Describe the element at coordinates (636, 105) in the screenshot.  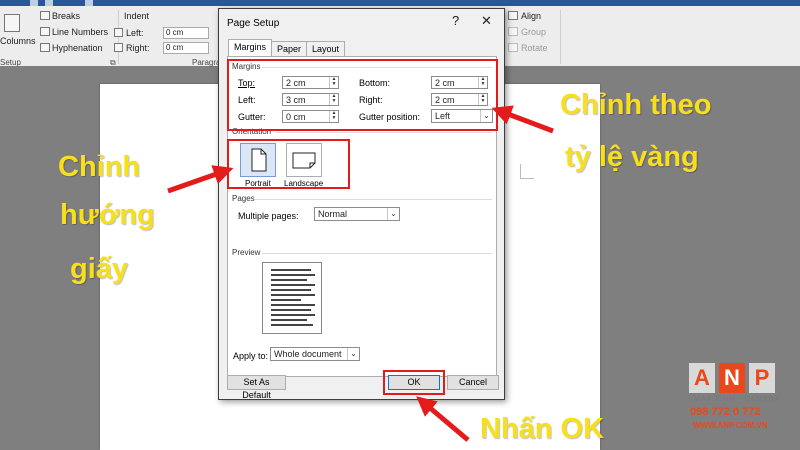
I see `annotation-golden-ratio-line1: Chỉnh theo` at that location.